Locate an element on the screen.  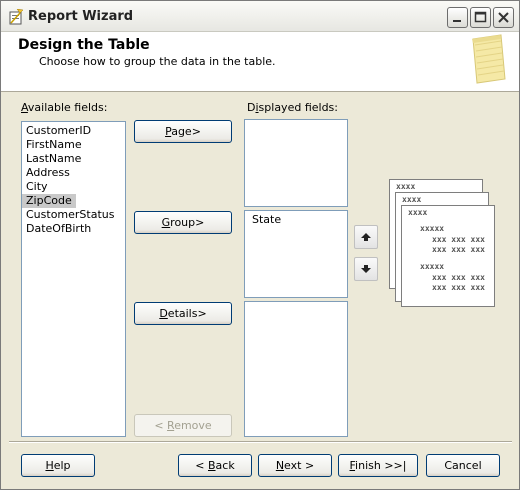
list-item: CustomerStatus is located at coordinates (73, 215).